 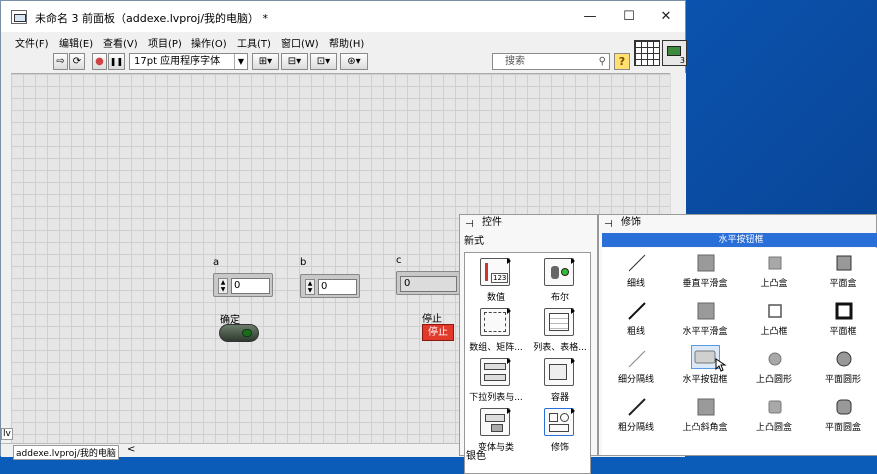 I want to click on control-b-value: 0, so click(x=337, y=287).